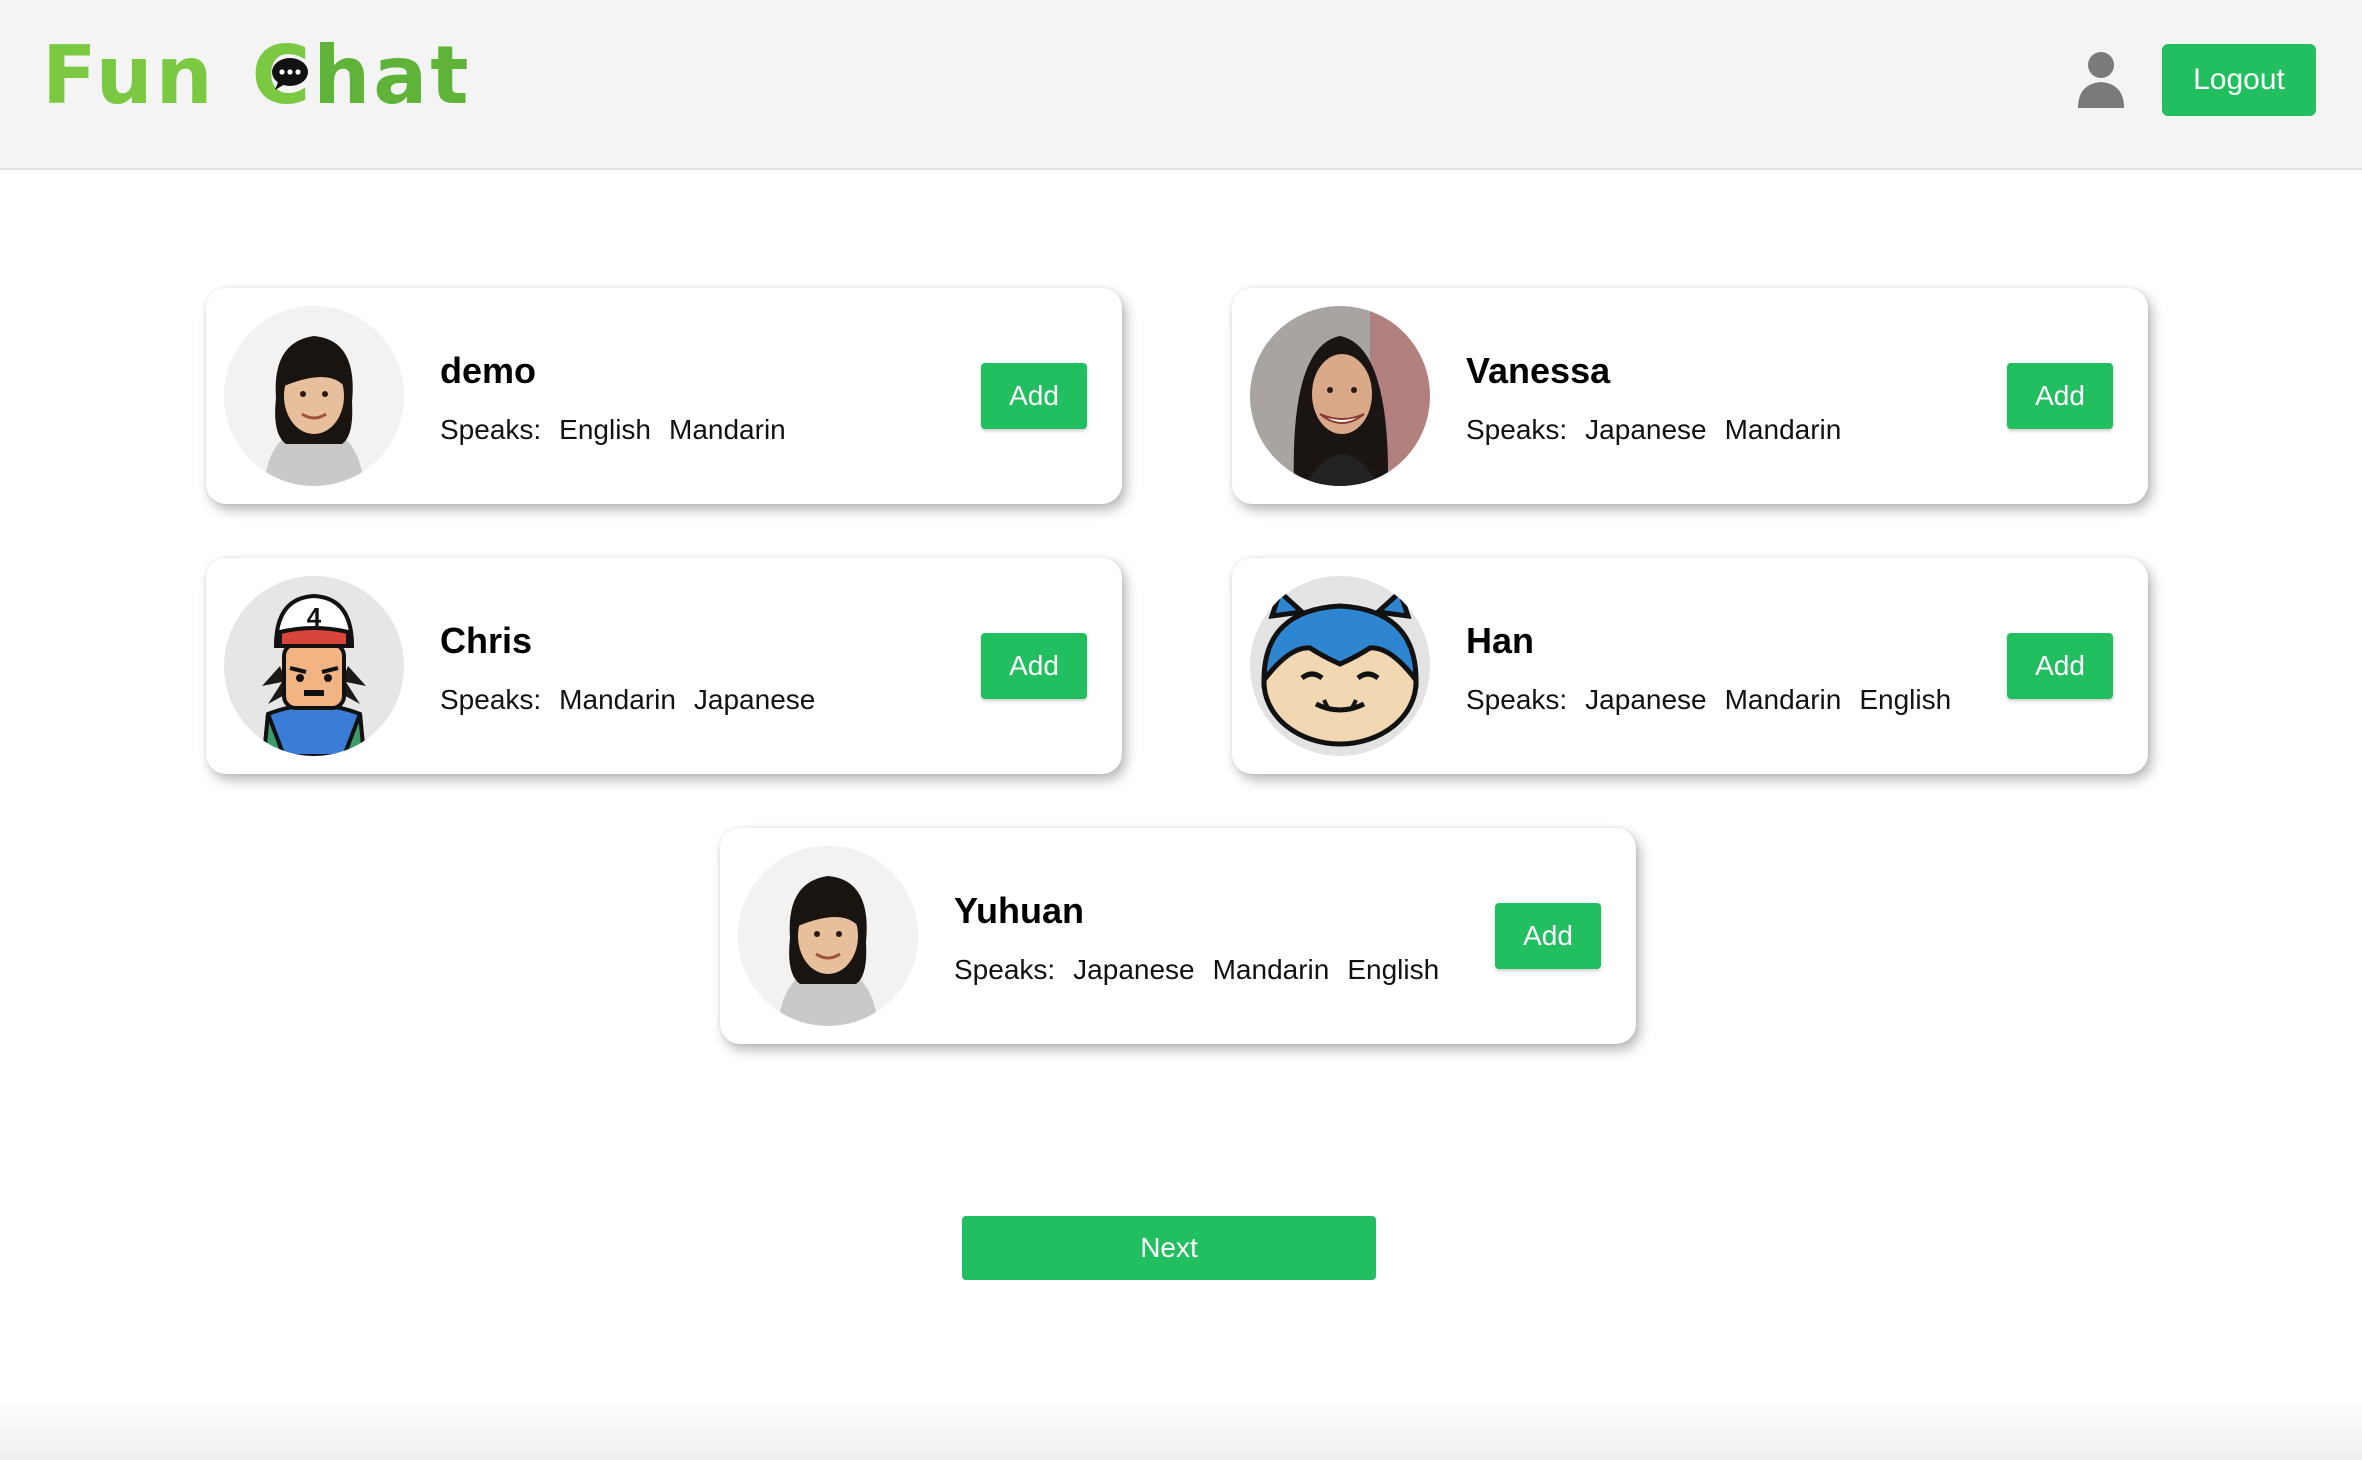 The width and height of the screenshot is (2362, 1460). I want to click on avatar: 4, so click(314, 666).